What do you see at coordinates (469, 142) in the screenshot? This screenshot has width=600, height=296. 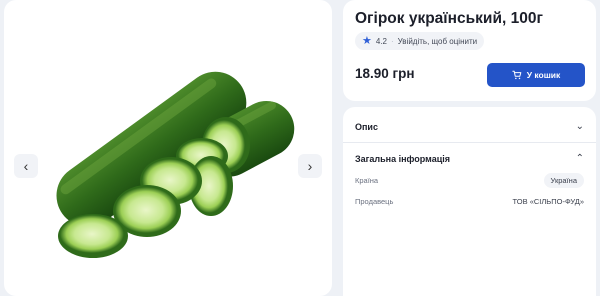 I see `divider` at bounding box center [469, 142].